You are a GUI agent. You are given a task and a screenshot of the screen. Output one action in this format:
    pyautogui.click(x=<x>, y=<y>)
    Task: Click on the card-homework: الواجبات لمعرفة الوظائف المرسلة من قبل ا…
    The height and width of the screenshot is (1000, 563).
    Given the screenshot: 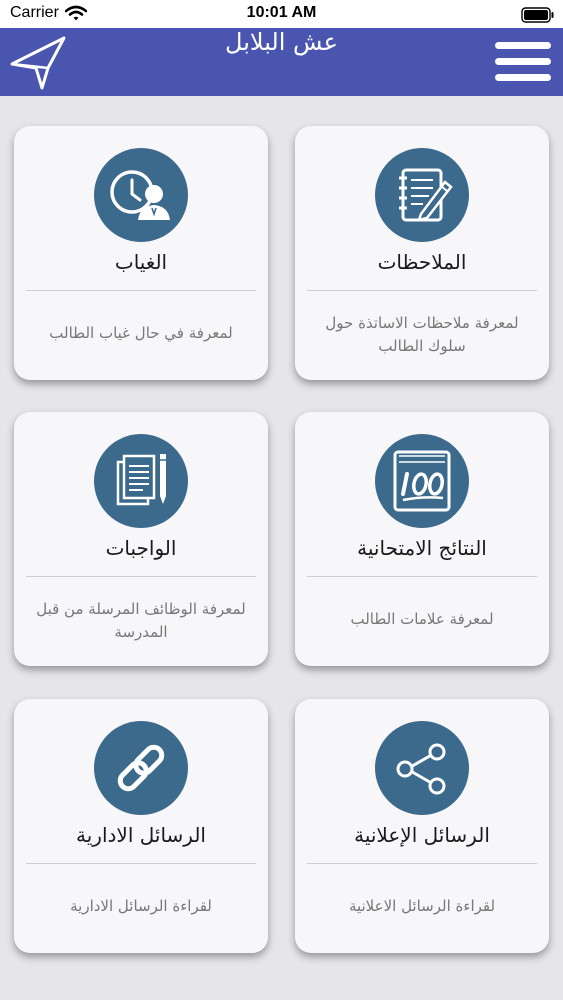 What is the action you would take?
    pyautogui.click(x=141, y=539)
    